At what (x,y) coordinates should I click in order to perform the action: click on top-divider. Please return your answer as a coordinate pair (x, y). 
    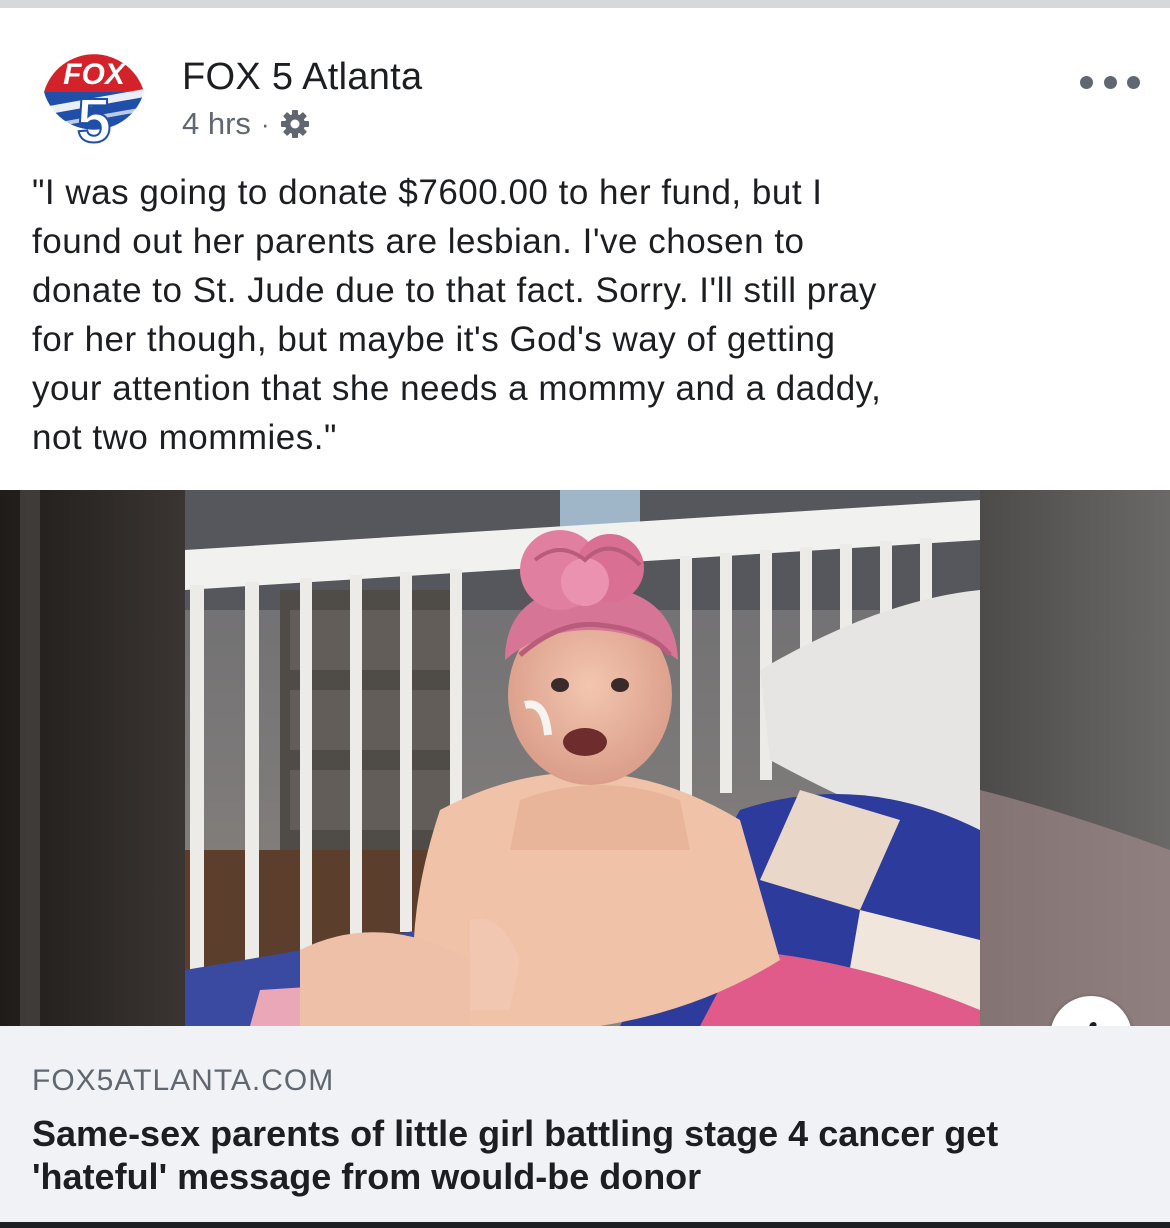
    Looking at the image, I should click on (585, 4).